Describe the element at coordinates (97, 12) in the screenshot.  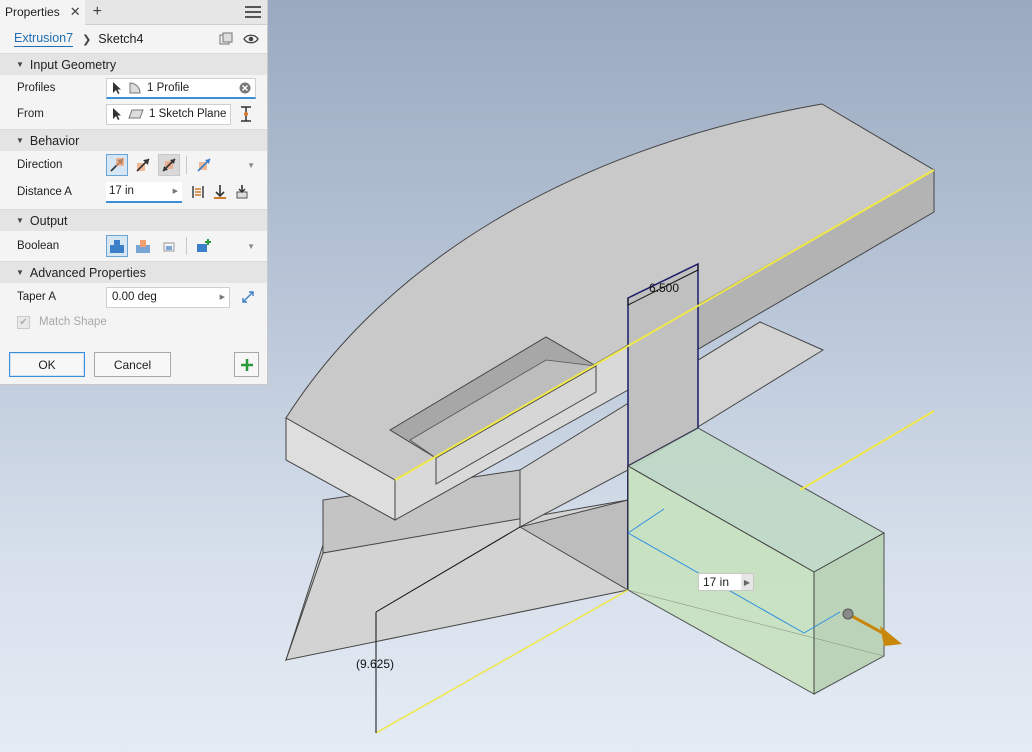
I see `add-tab-icon: +` at that location.